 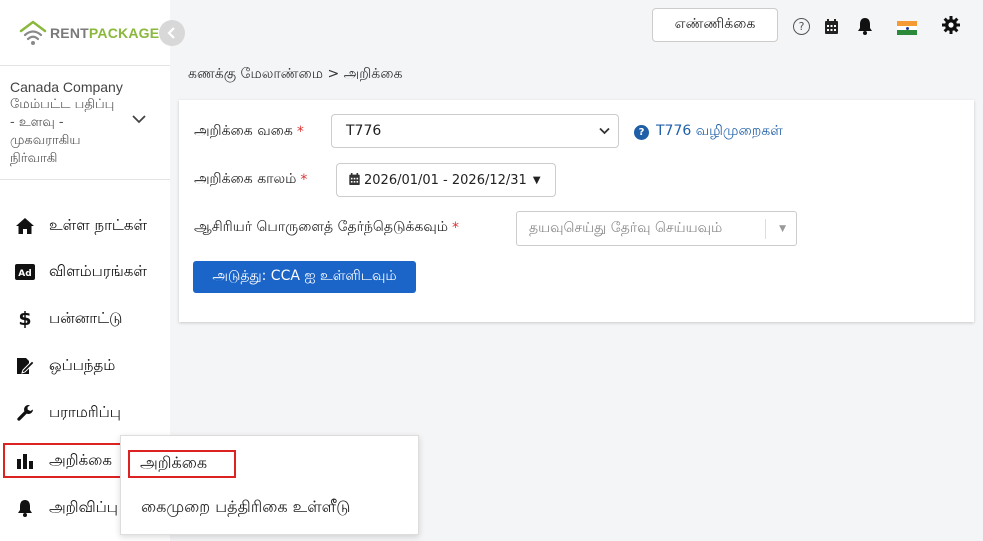 I want to click on sidebar-item-label: அறிவிப்பு, so click(x=83, y=507).